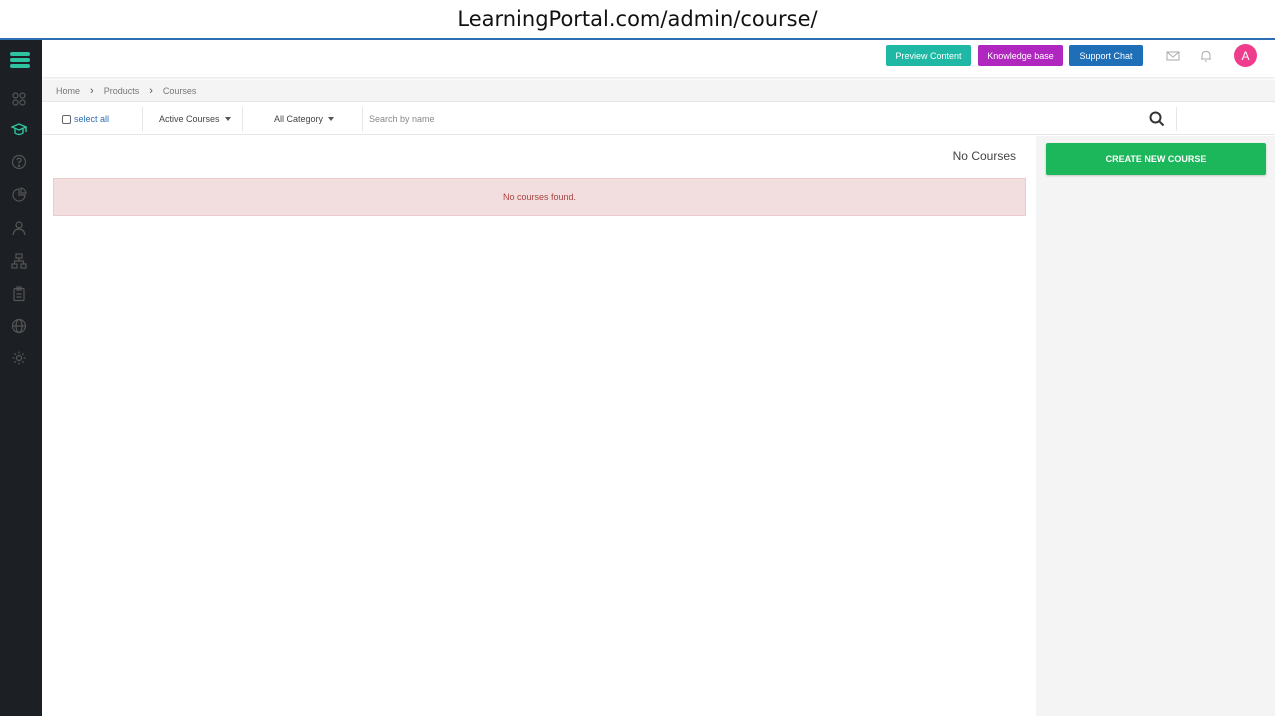 The image size is (1275, 716). What do you see at coordinates (1157, 119) in the screenshot?
I see `search-icon` at bounding box center [1157, 119].